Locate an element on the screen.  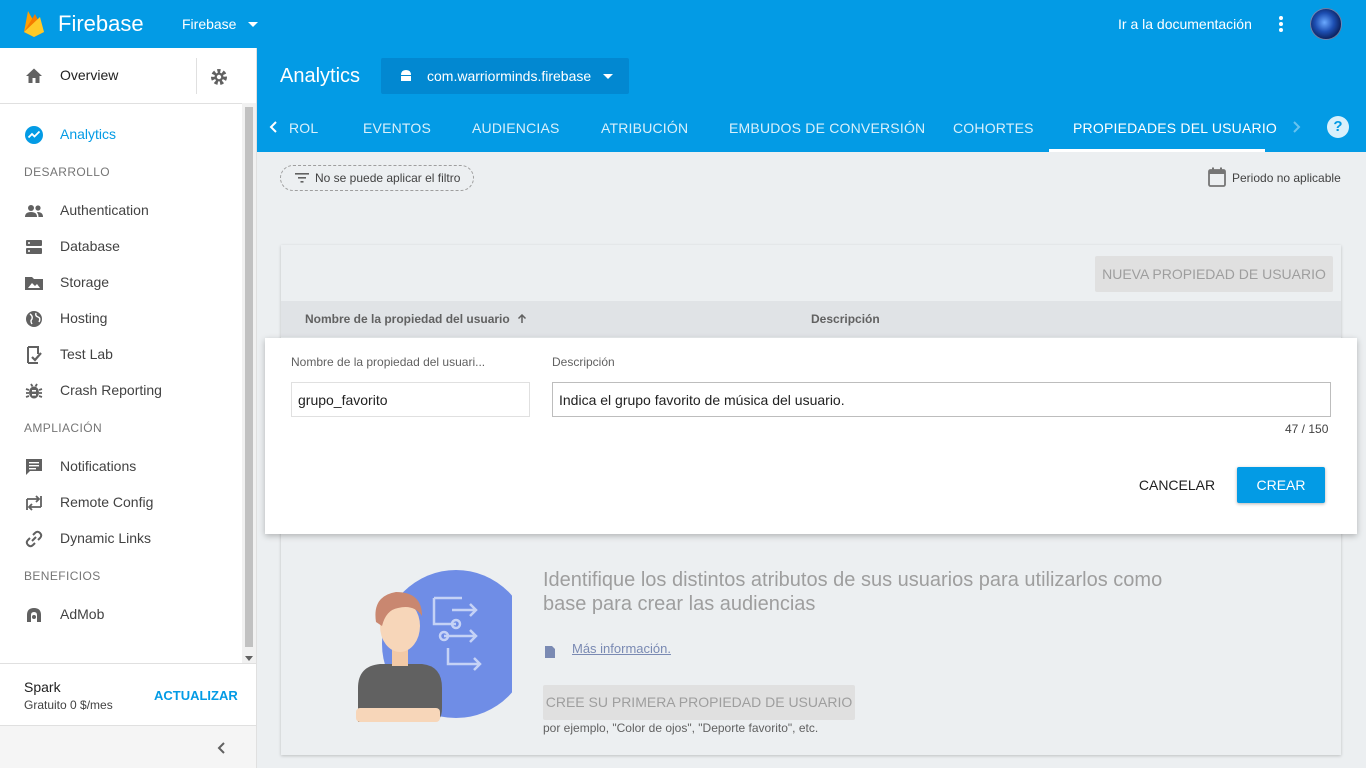
column-header-description: Descripción is located at coordinates (845, 319).